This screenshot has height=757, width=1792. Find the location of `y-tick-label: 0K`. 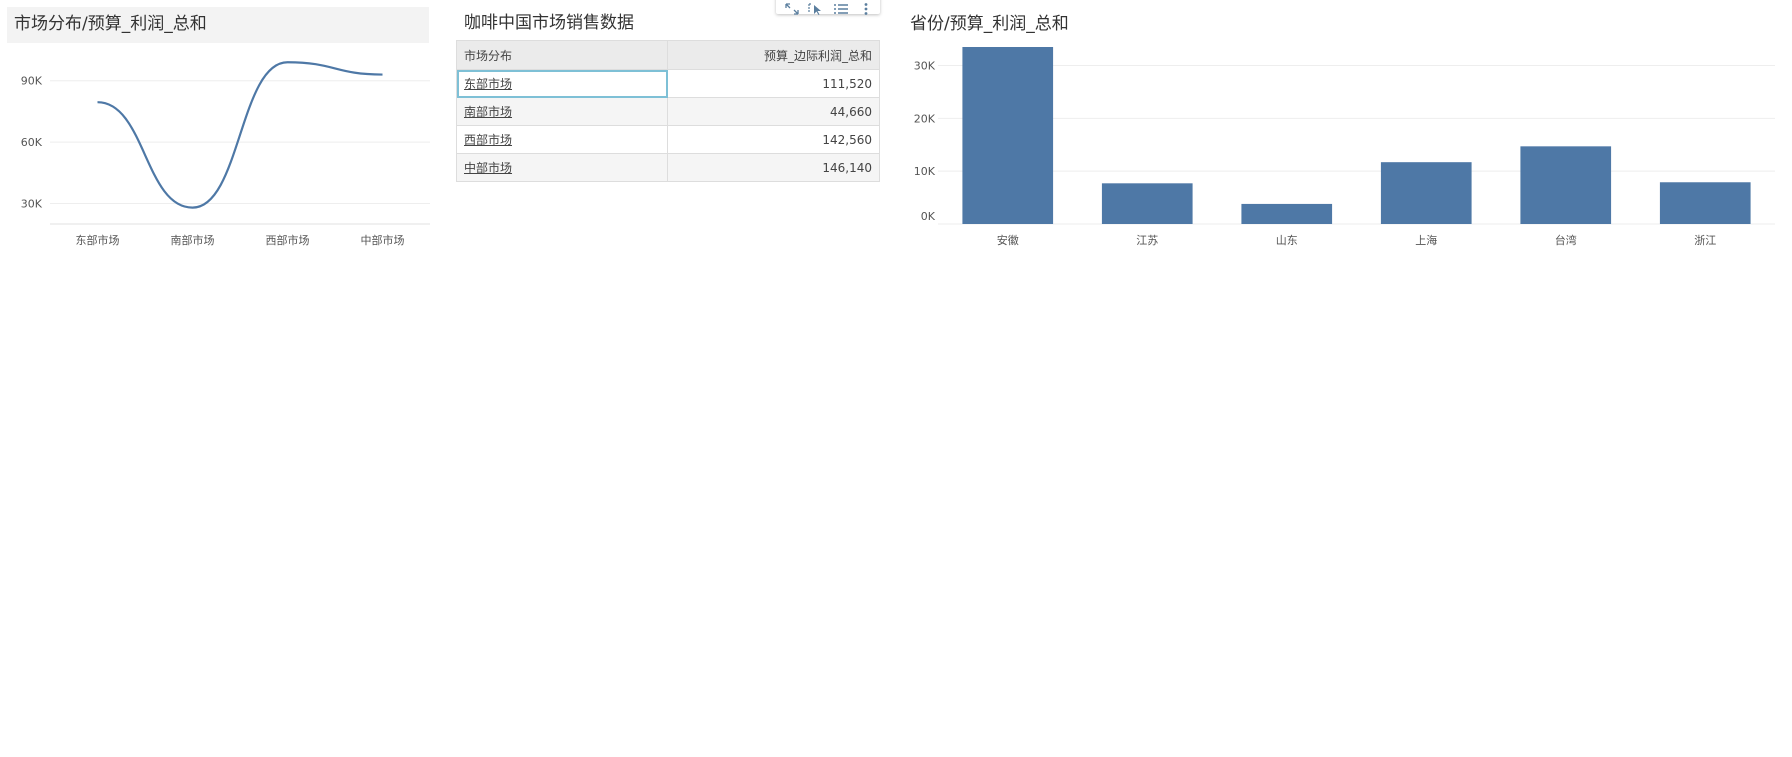

y-tick-label: 0K is located at coordinates (928, 216).